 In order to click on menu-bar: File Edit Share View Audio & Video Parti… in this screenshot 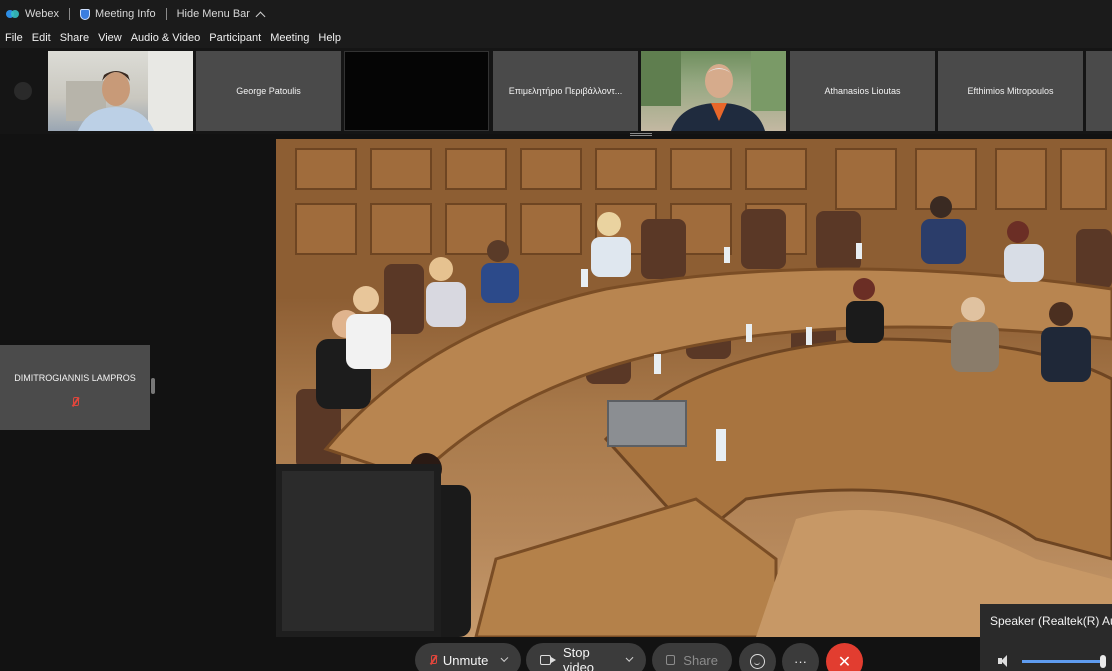, I will do `click(556, 38)`.